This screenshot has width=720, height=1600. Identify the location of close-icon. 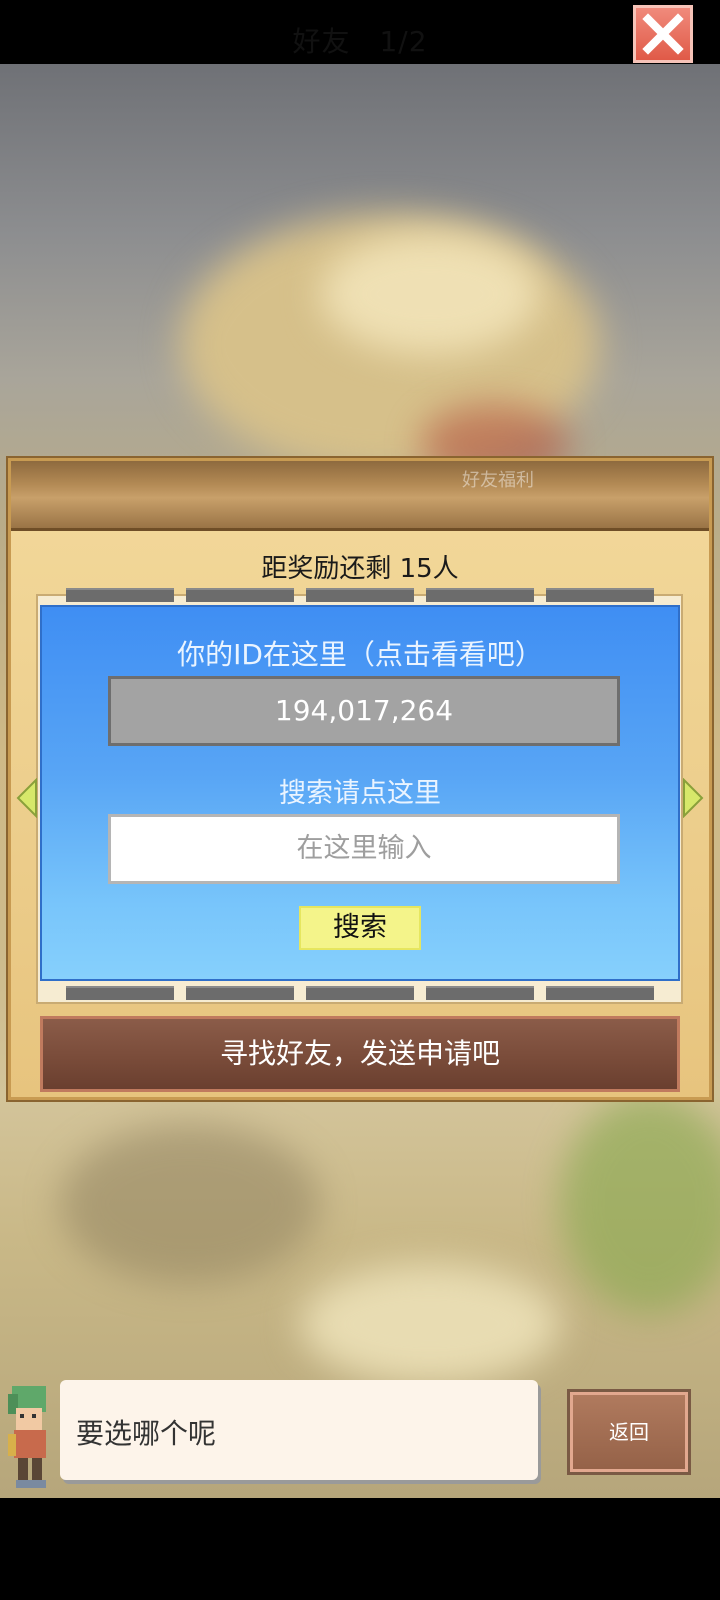
(663, 34).